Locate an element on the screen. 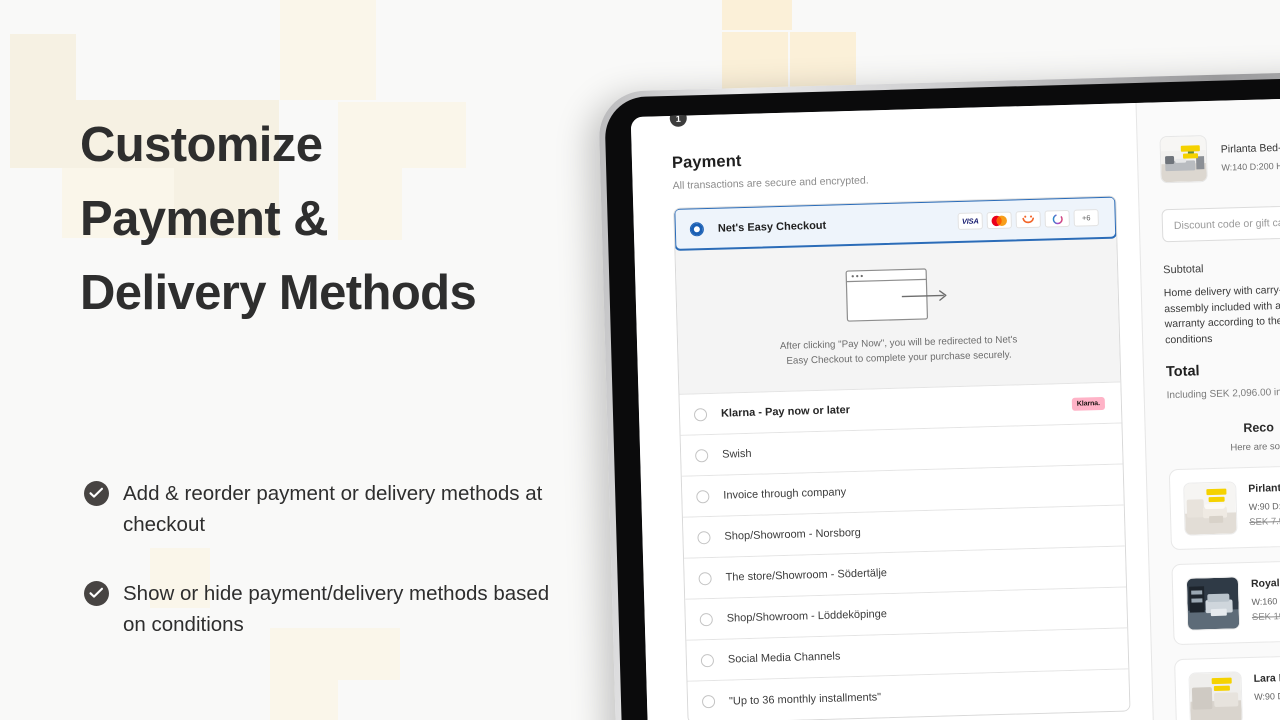 The width and height of the screenshot is (1280, 720). subtotal-label: Subtotal is located at coordinates (1183, 270).